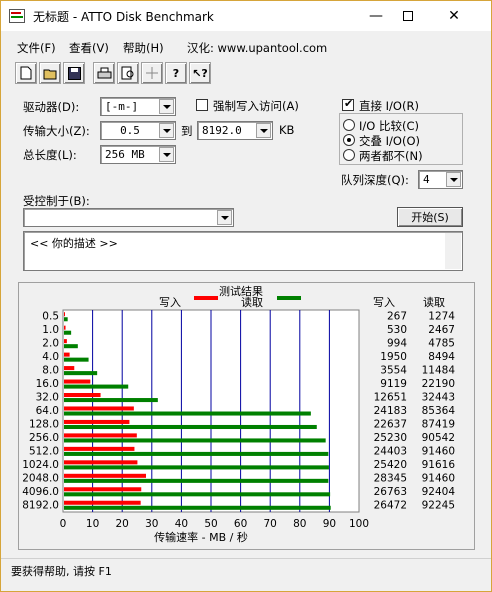 The height and width of the screenshot is (592, 492). What do you see at coordinates (36, 48) in the screenshot?
I see `menu-file: 文件(F)` at bounding box center [36, 48].